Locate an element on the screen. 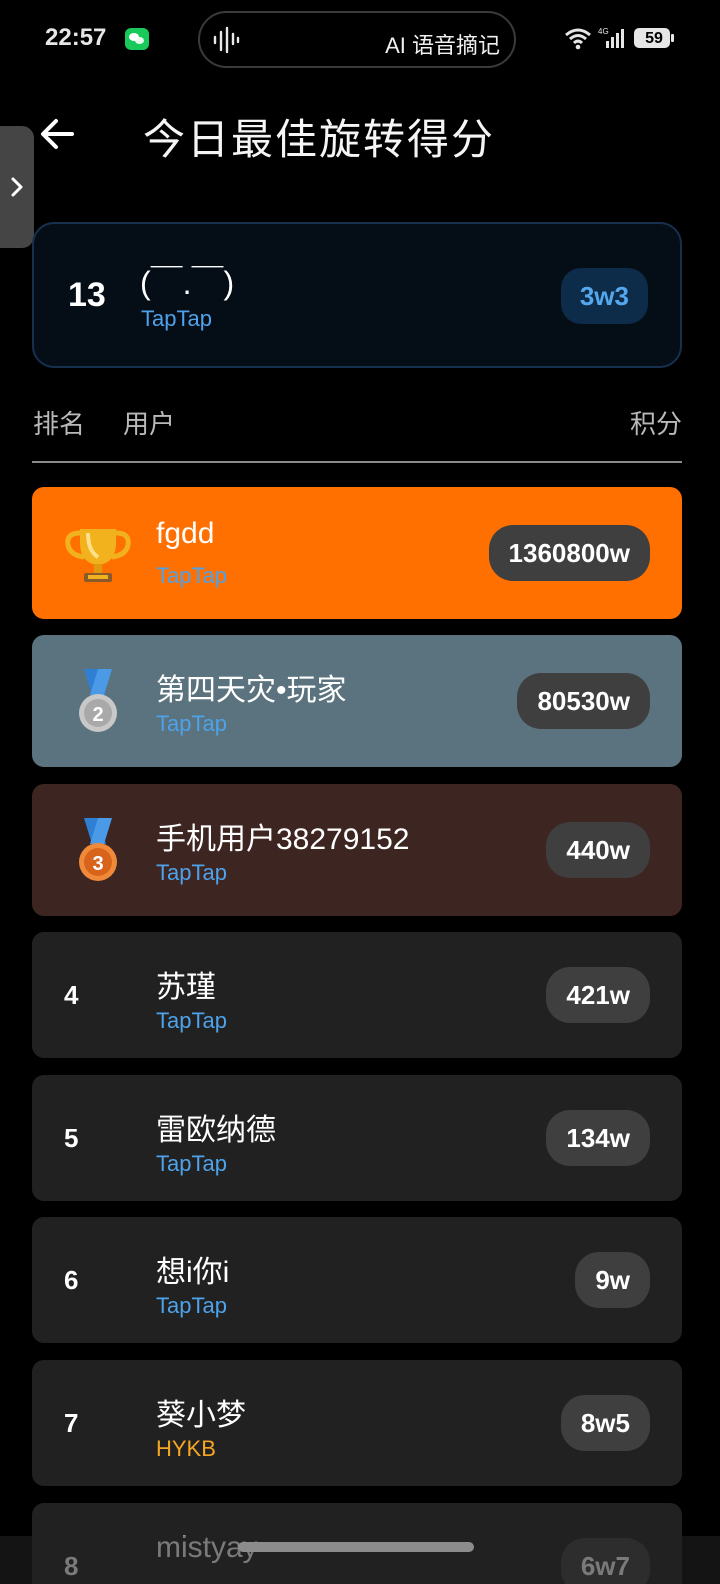 This screenshot has width=720, height=1584. svg-text: 3 is located at coordinates (97, 864).